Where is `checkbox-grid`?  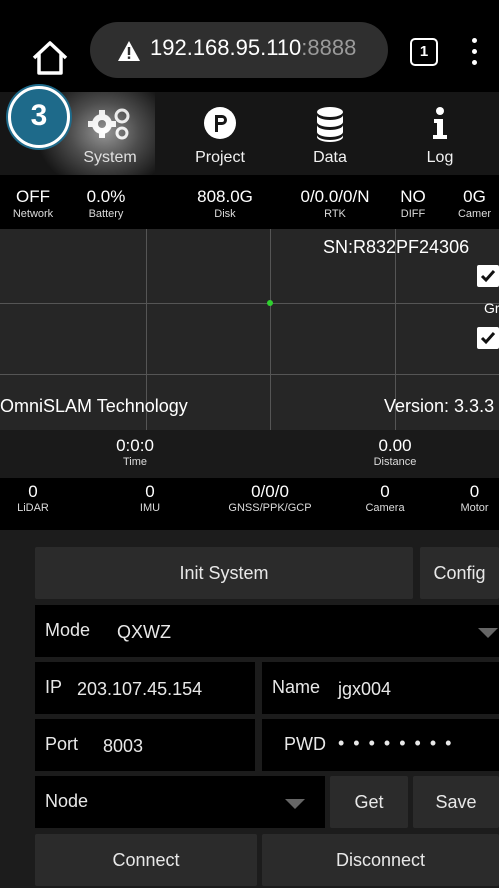
checkbox-grid is located at coordinates (488, 338).